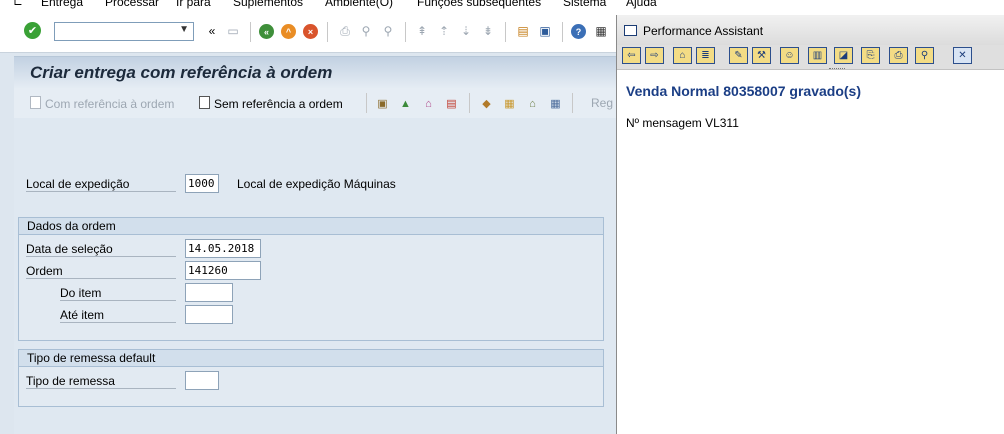 The height and width of the screenshot is (434, 1004). What do you see at coordinates (382, 103) in the screenshot?
I see `copy-document-icon: ▣` at bounding box center [382, 103].